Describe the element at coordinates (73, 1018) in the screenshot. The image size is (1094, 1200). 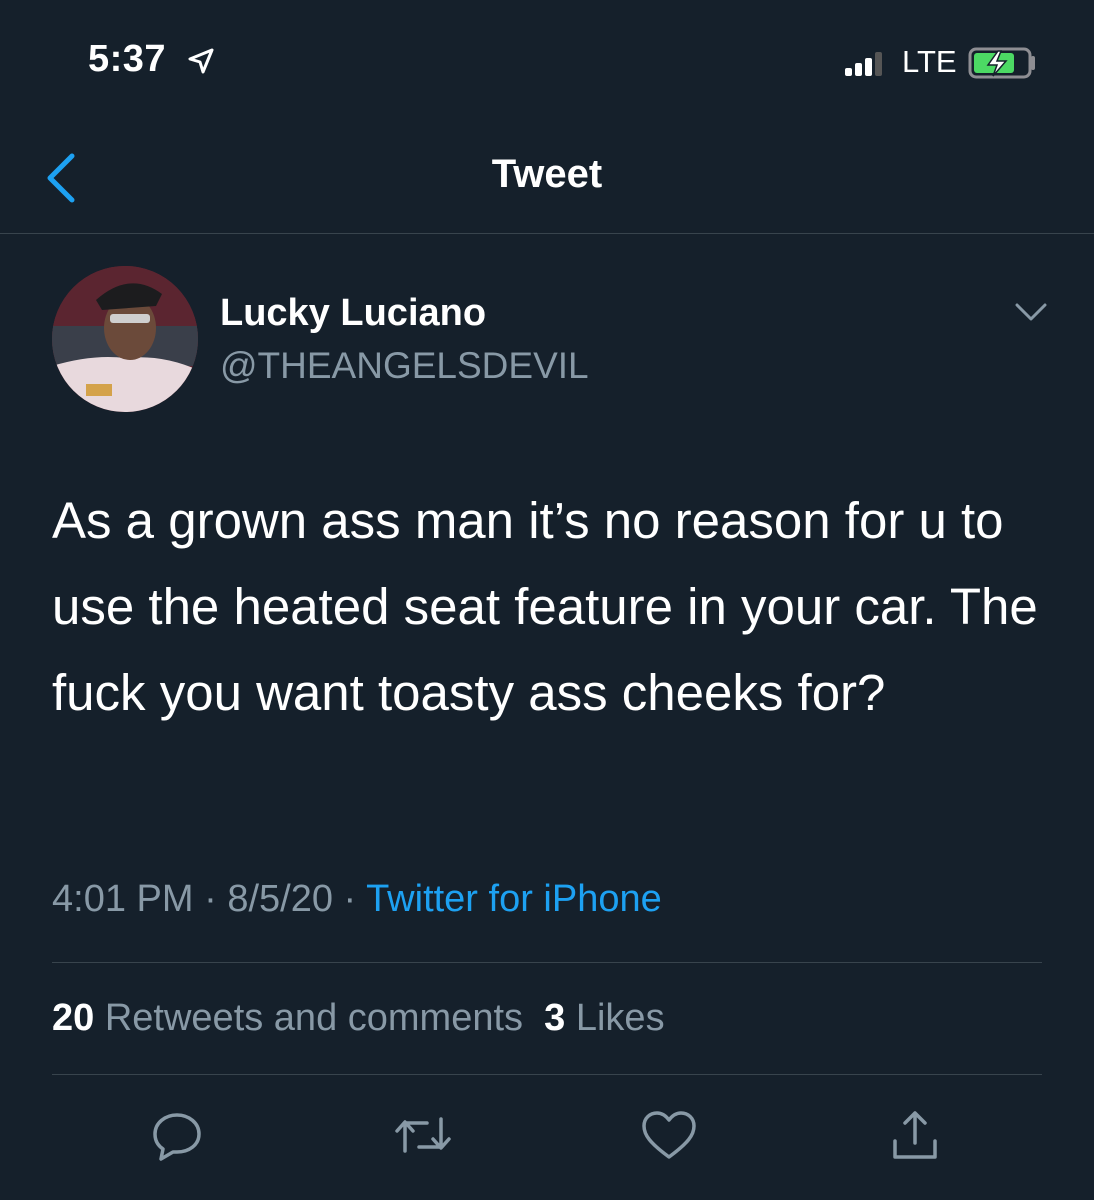
I see `retweets-count: 20` at that location.